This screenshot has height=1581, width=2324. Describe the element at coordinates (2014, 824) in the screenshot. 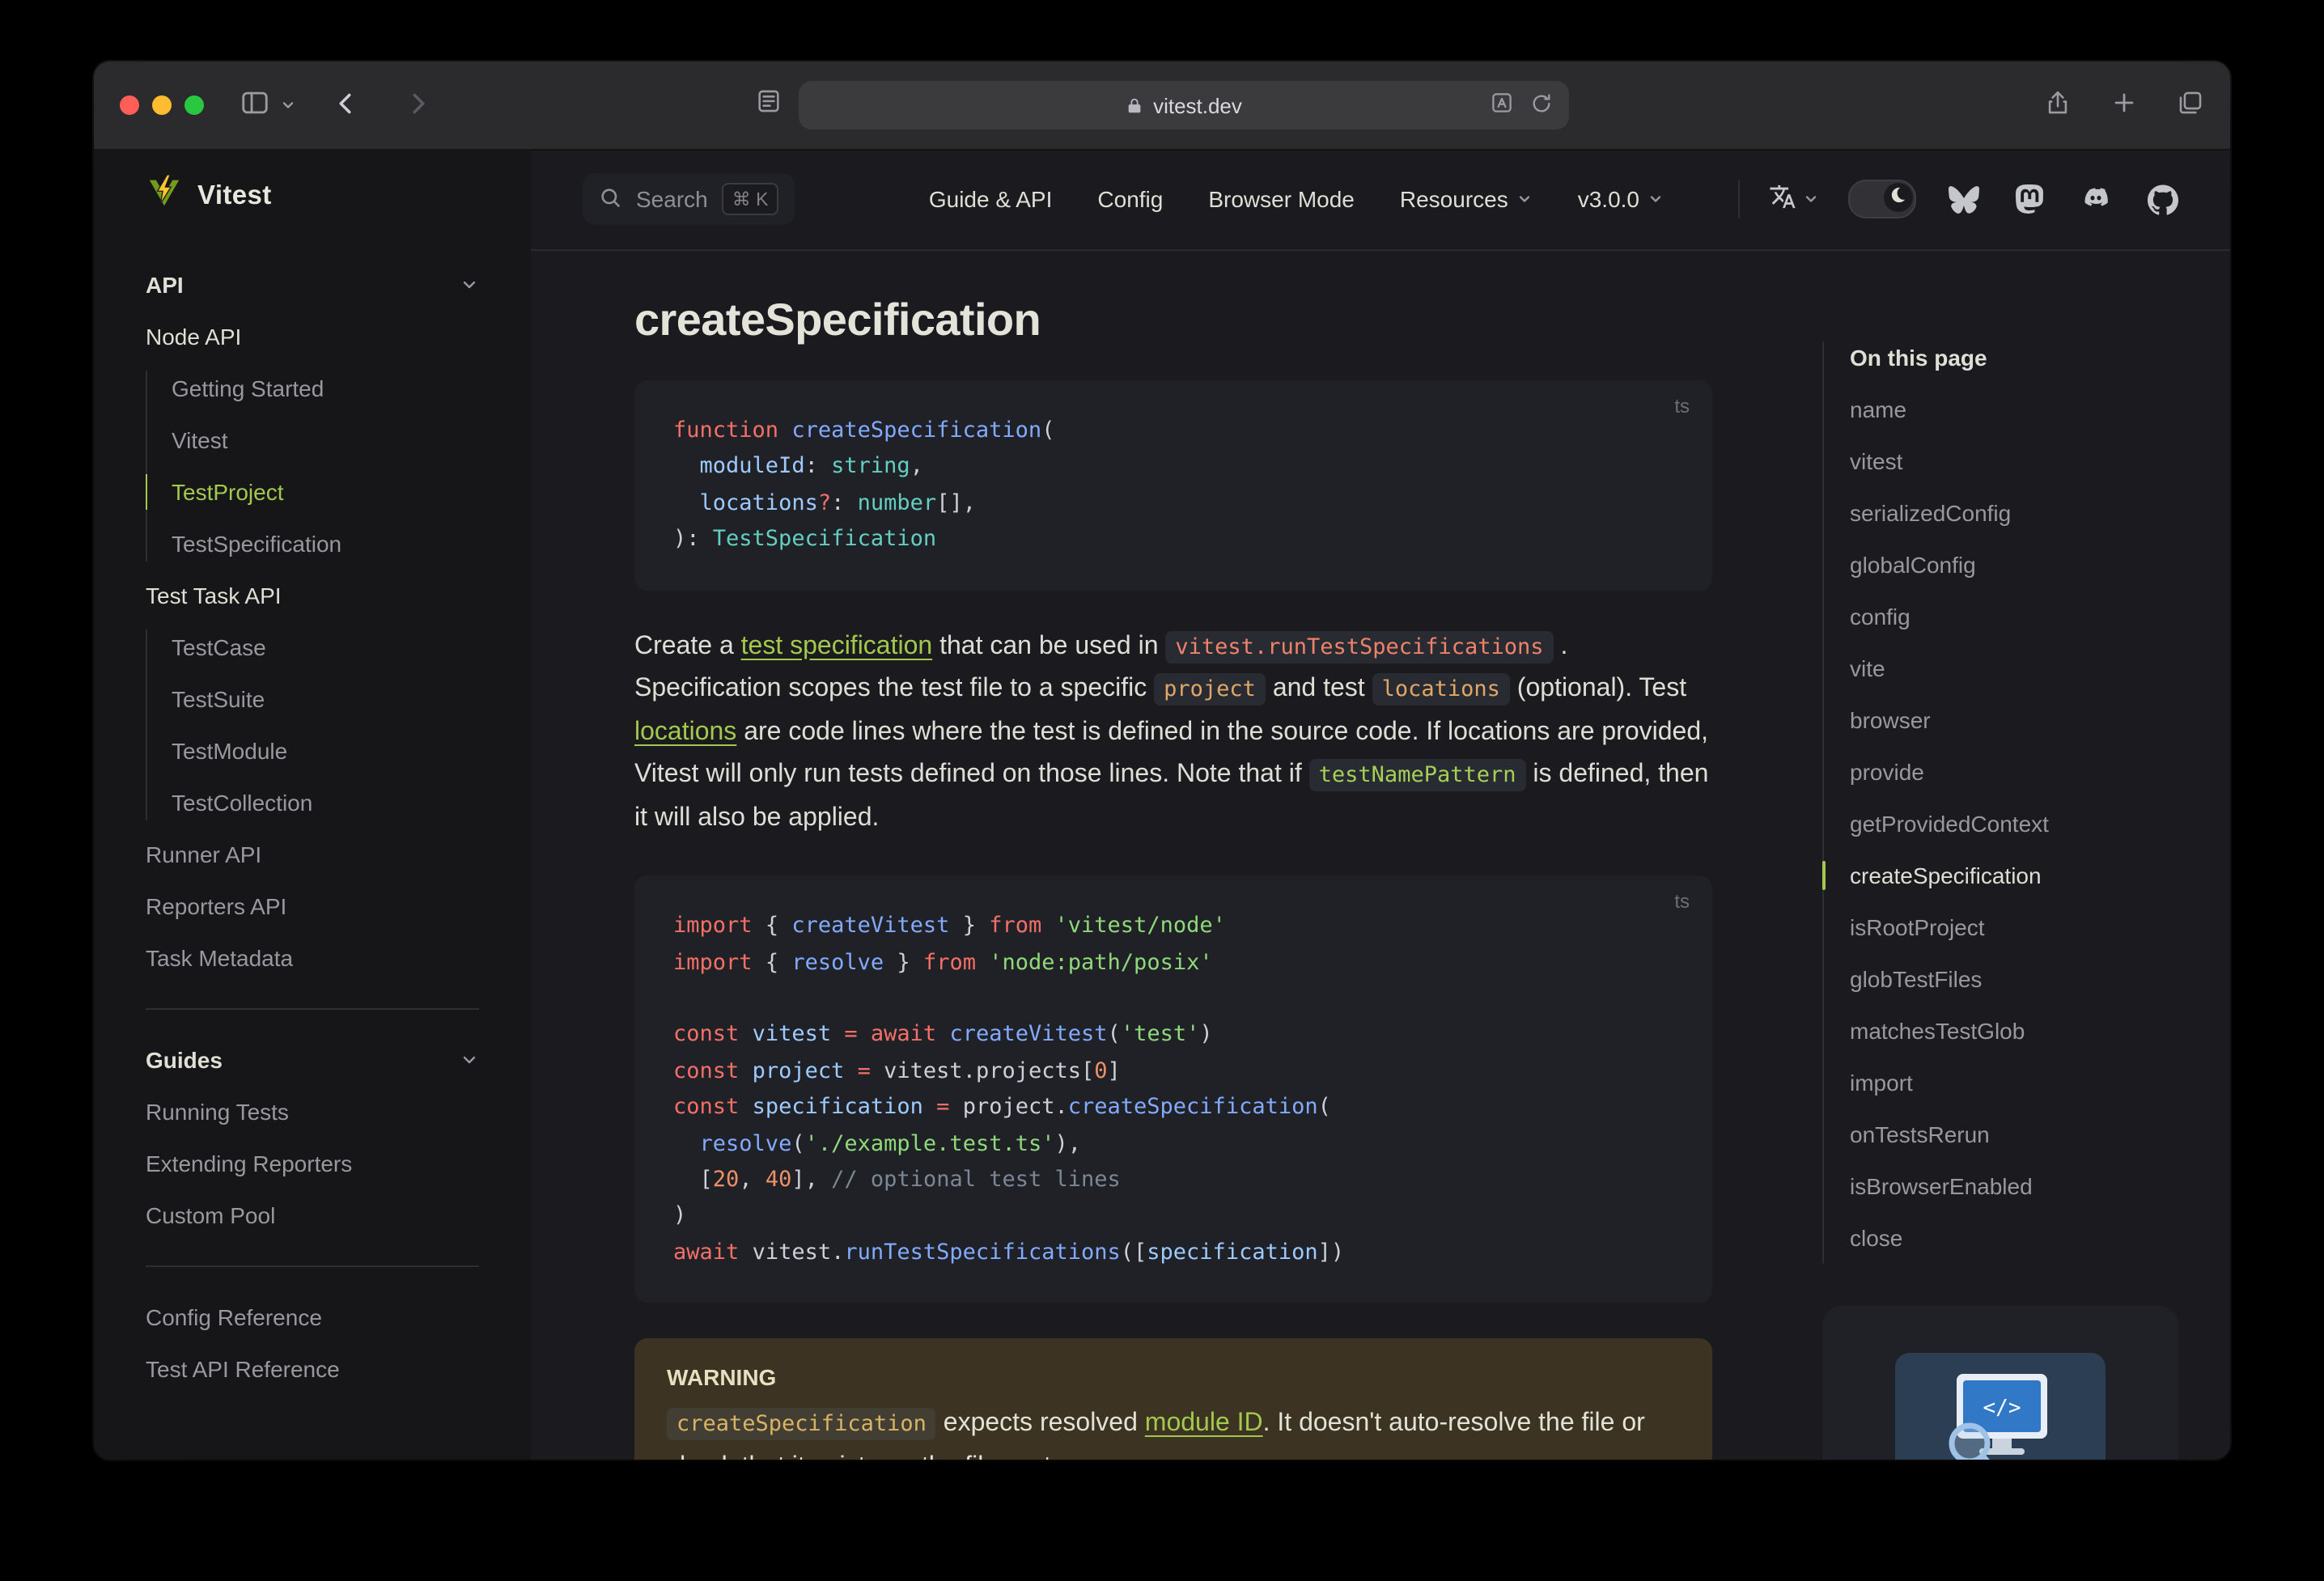

I see `outline-item-getprovidedcontext: getProvidedContext` at that location.